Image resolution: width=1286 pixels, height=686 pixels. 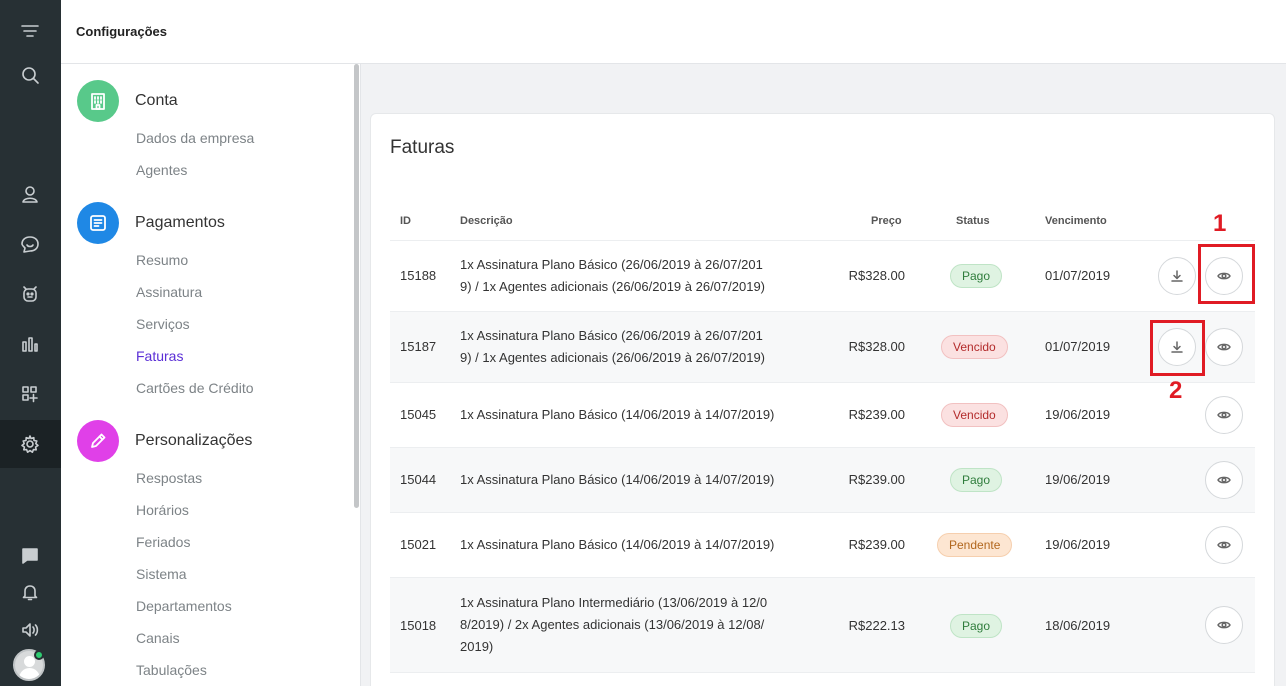 I want to click on menu-item-cartoes-de-credito: Cartões de Crédito, so click(x=195, y=388).